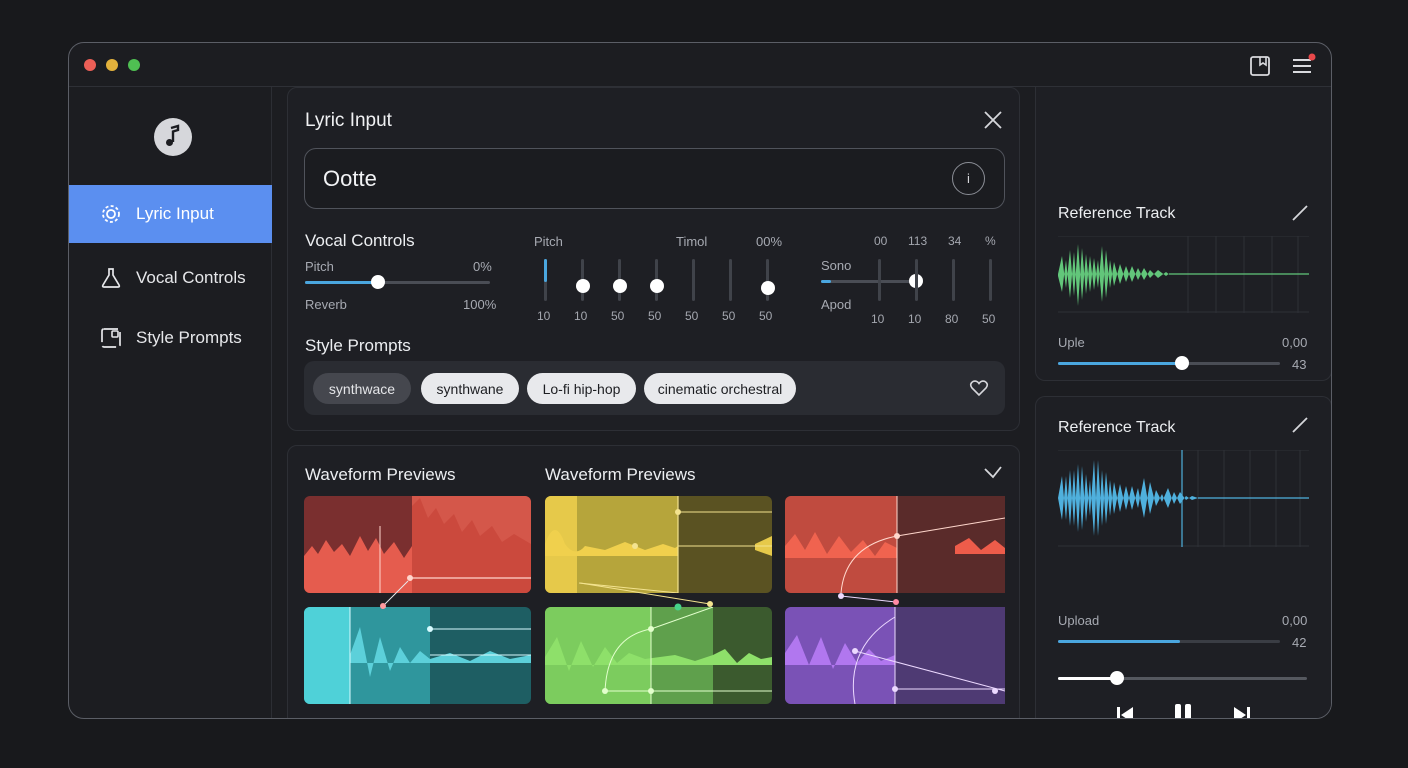 This screenshot has height=768, width=1408. What do you see at coordinates (898, 655) in the screenshot?
I see `waveform-card-purple` at bounding box center [898, 655].